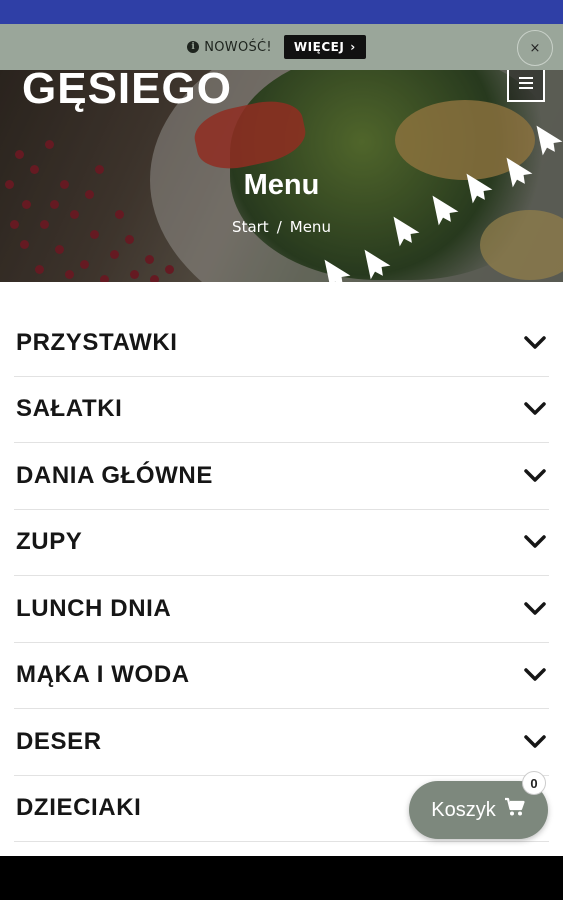 The image size is (563, 900). What do you see at coordinates (310, 227) in the screenshot?
I see `breadcrumb-current: Menu` at bounding box center [310, 227].